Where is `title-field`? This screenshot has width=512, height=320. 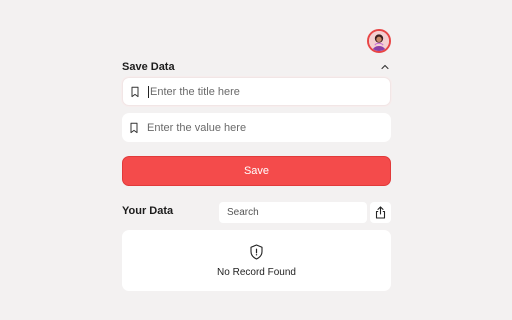
title-field is located at coordinates (256, 91).